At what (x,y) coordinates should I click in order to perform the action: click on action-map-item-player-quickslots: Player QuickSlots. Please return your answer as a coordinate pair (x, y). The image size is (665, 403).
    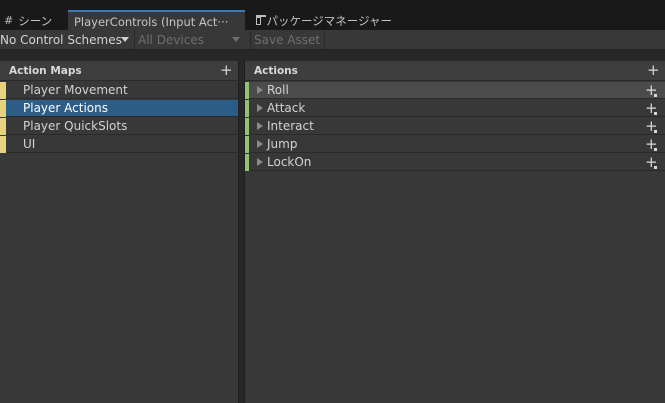
    Looking at the image, I should click on (119, 126).